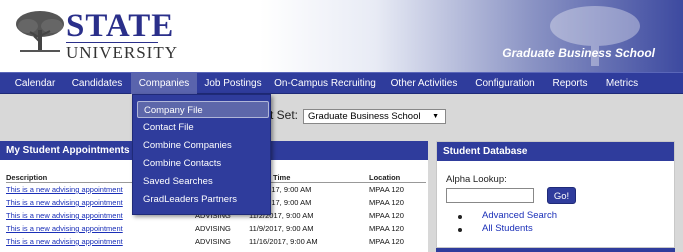 This screenshot has width=683, height=252. Describe the element at coordinates (40, 31) in the screenshot. I see `tree-logo-icon` at that location.